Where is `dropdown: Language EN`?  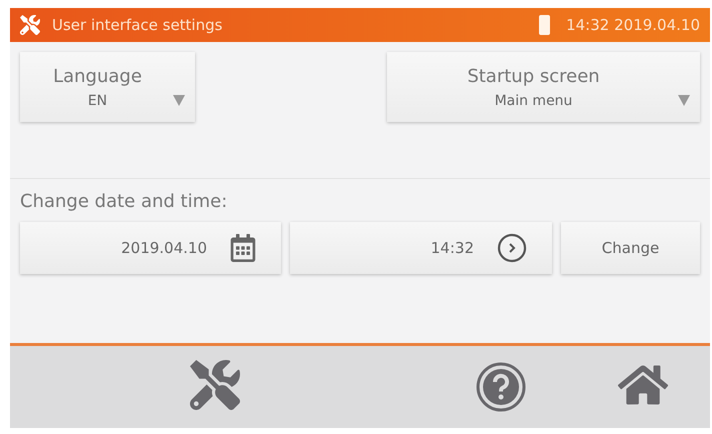
dropdown: Language EN is located at coordinates (107, 87).